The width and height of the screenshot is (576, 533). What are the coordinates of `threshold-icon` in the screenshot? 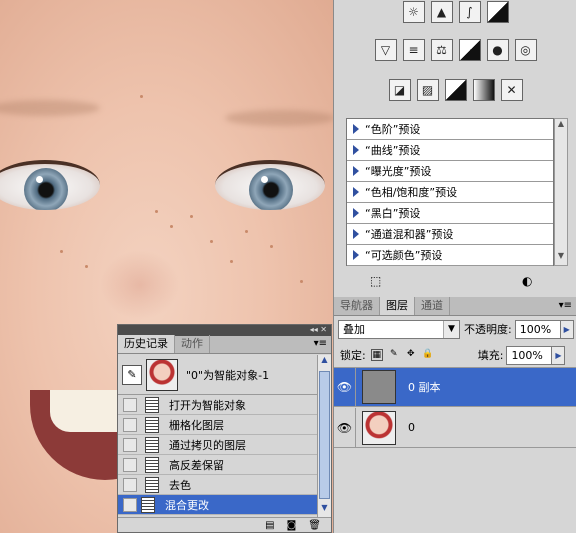 It's located at (455, 90).